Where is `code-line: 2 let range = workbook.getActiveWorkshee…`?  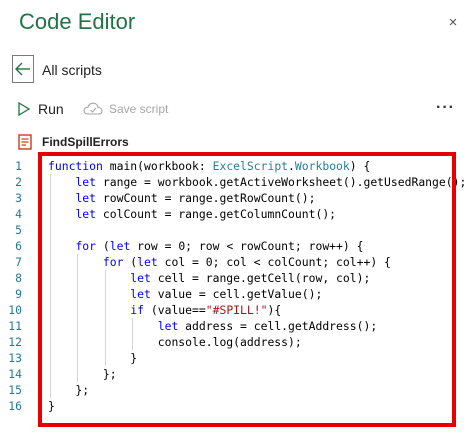
code-line: 2 let range = workbook.getActiveWorkshee… is located at coordinates (233, 182).